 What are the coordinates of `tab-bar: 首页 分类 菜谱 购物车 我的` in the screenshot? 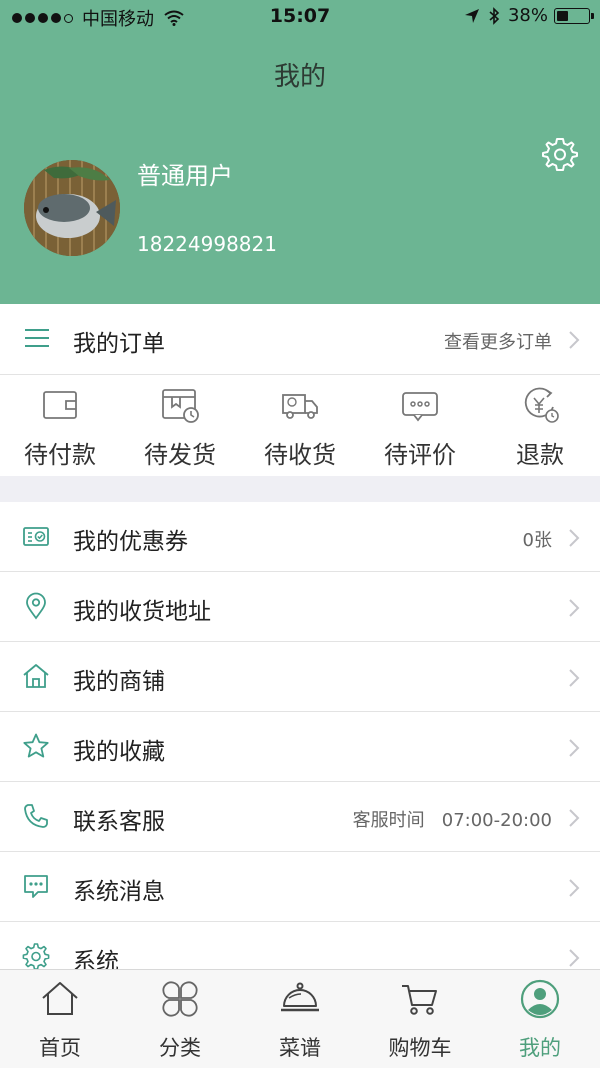 It's located at (300, 1018).